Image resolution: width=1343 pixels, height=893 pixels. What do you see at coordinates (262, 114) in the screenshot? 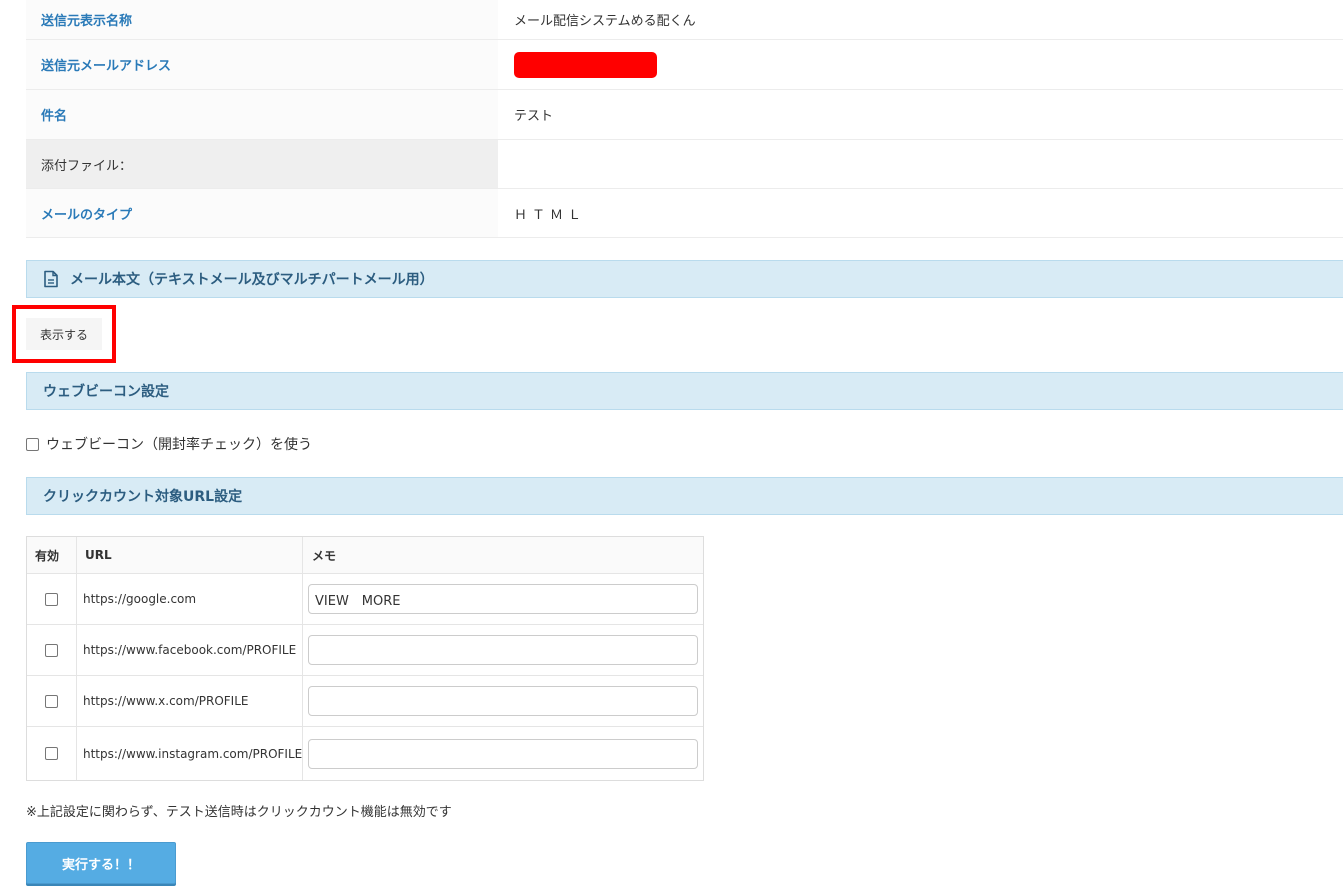
I see `subject-label: 件名` at bounding box center [262, 114].